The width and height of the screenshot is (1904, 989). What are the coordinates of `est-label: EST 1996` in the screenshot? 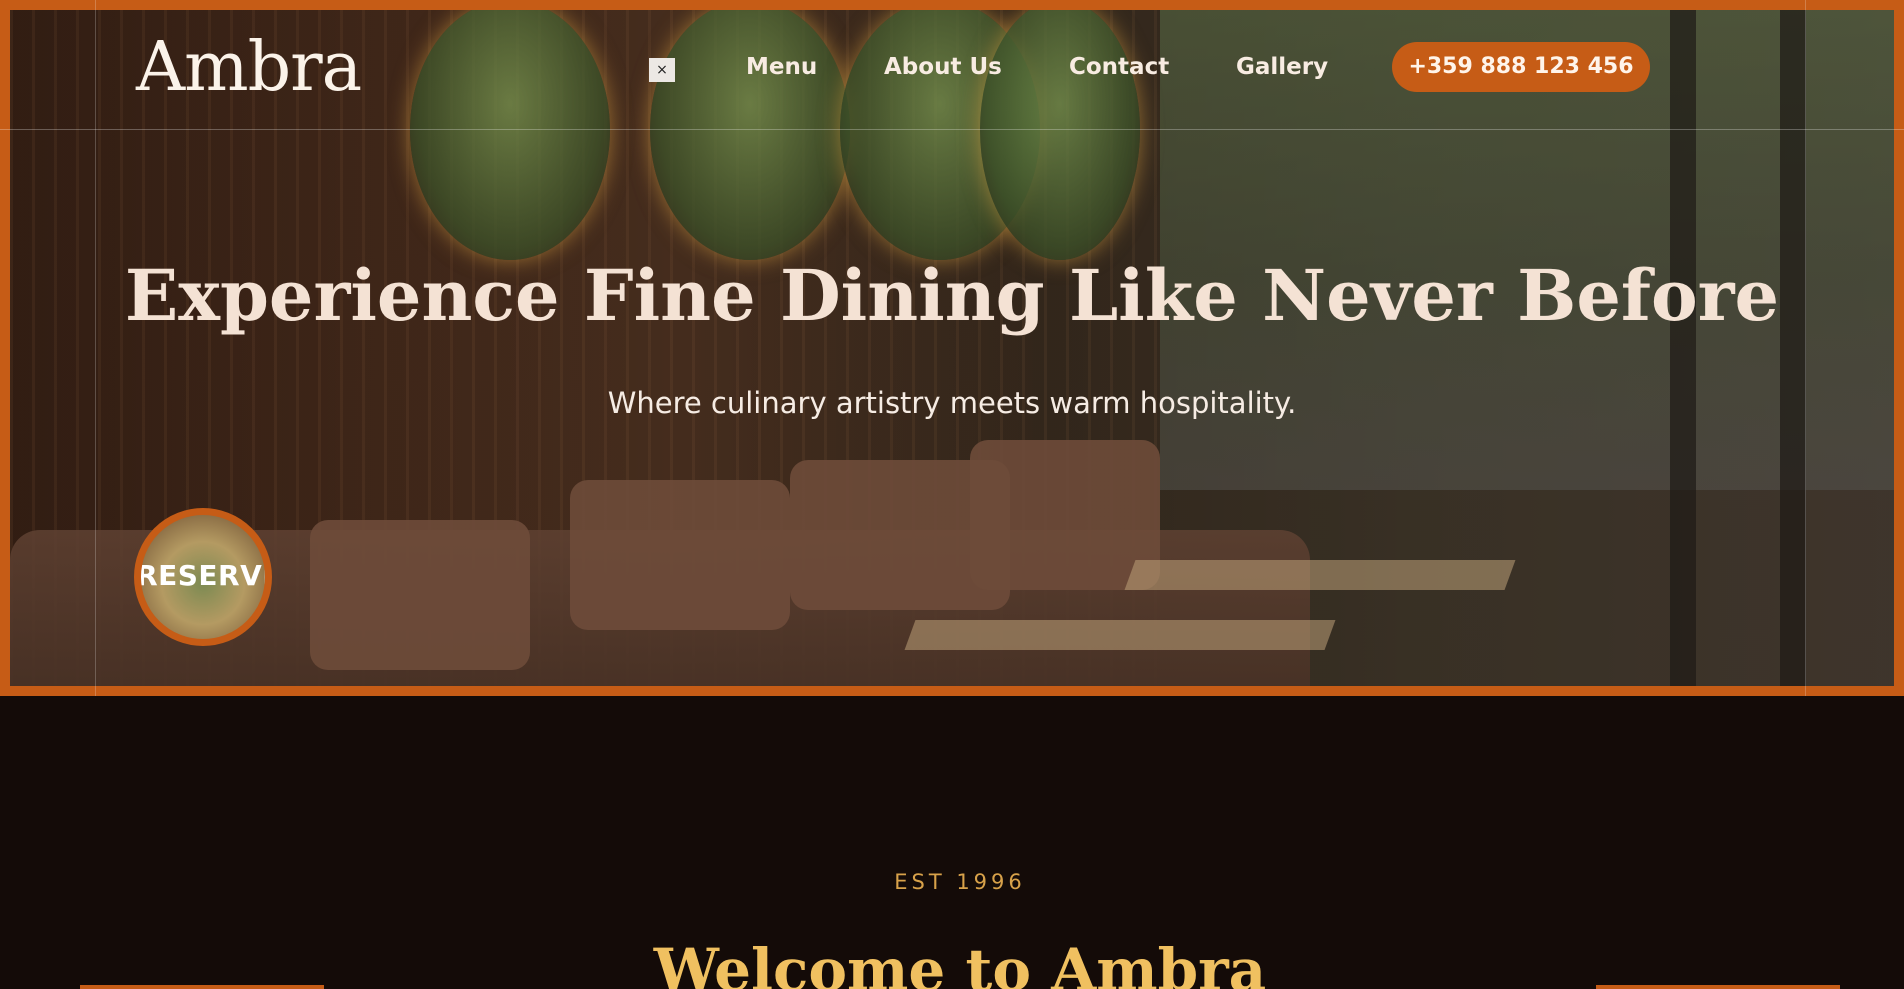 It's located at (960, 882).